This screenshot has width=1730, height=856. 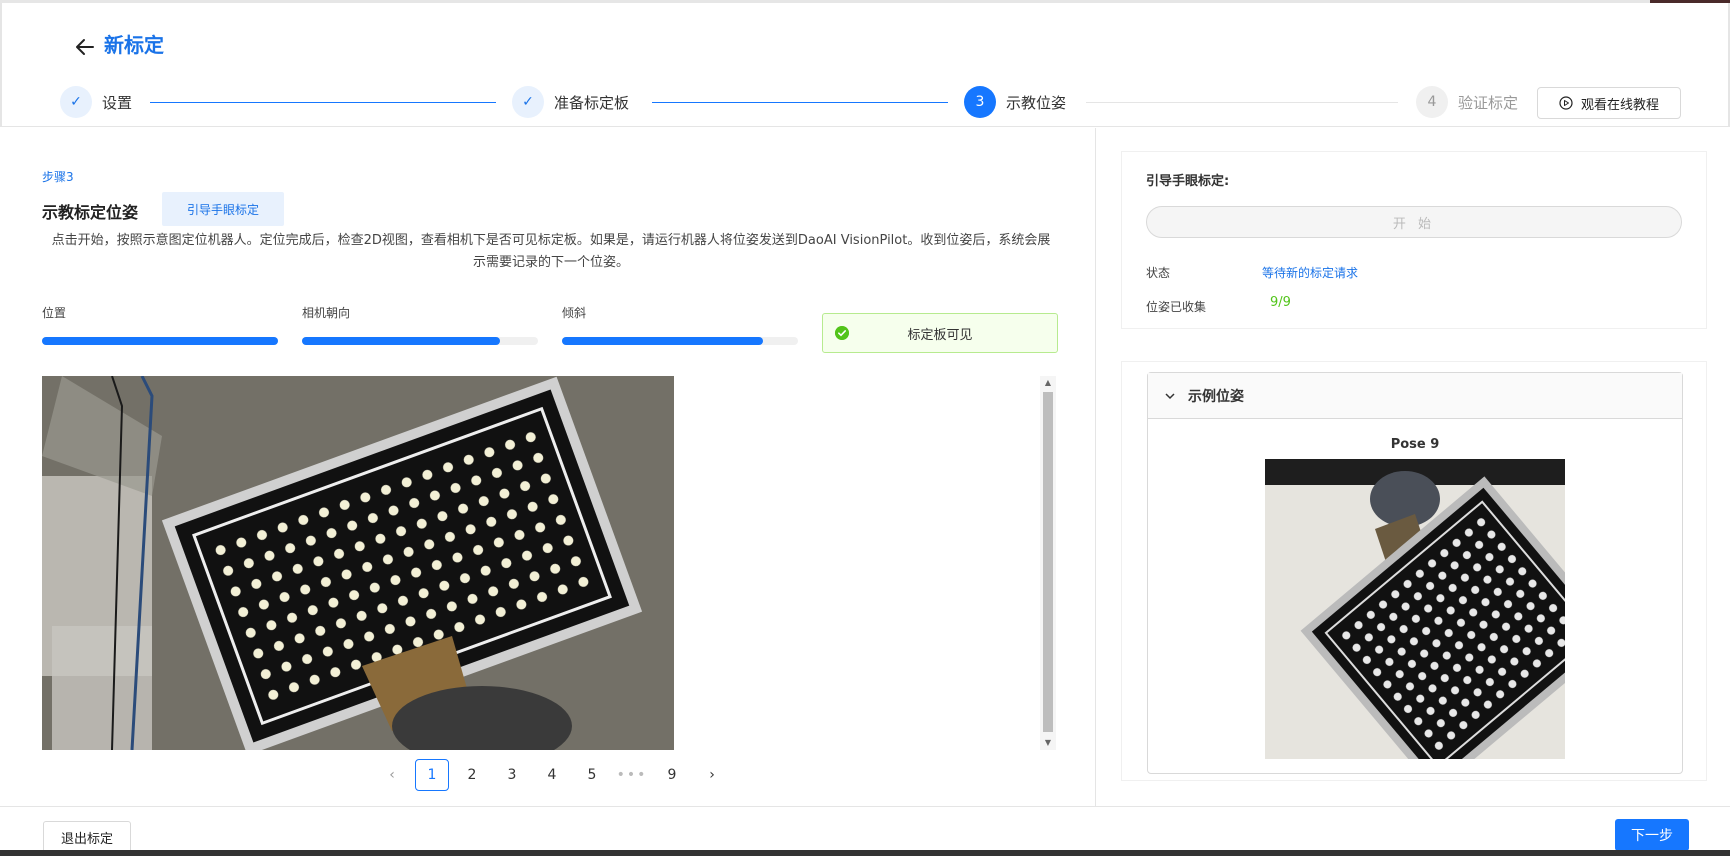 What do you see at coordinates (512, 775) in the screenshot?
I see `page-3: 3` at bounding box center [512, 775].